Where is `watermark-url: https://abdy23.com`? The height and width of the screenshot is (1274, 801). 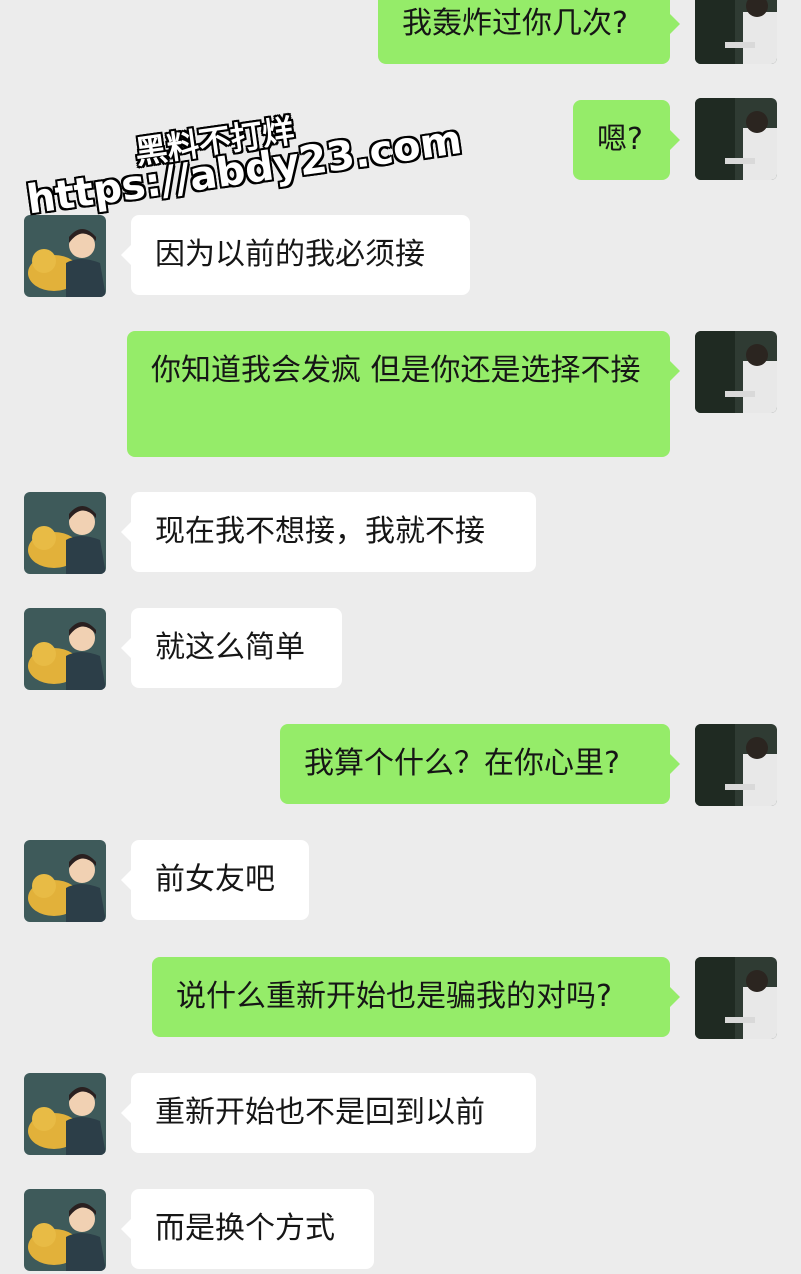
watermark-url: https://abdy23.com is located at coordinates (244, 170).